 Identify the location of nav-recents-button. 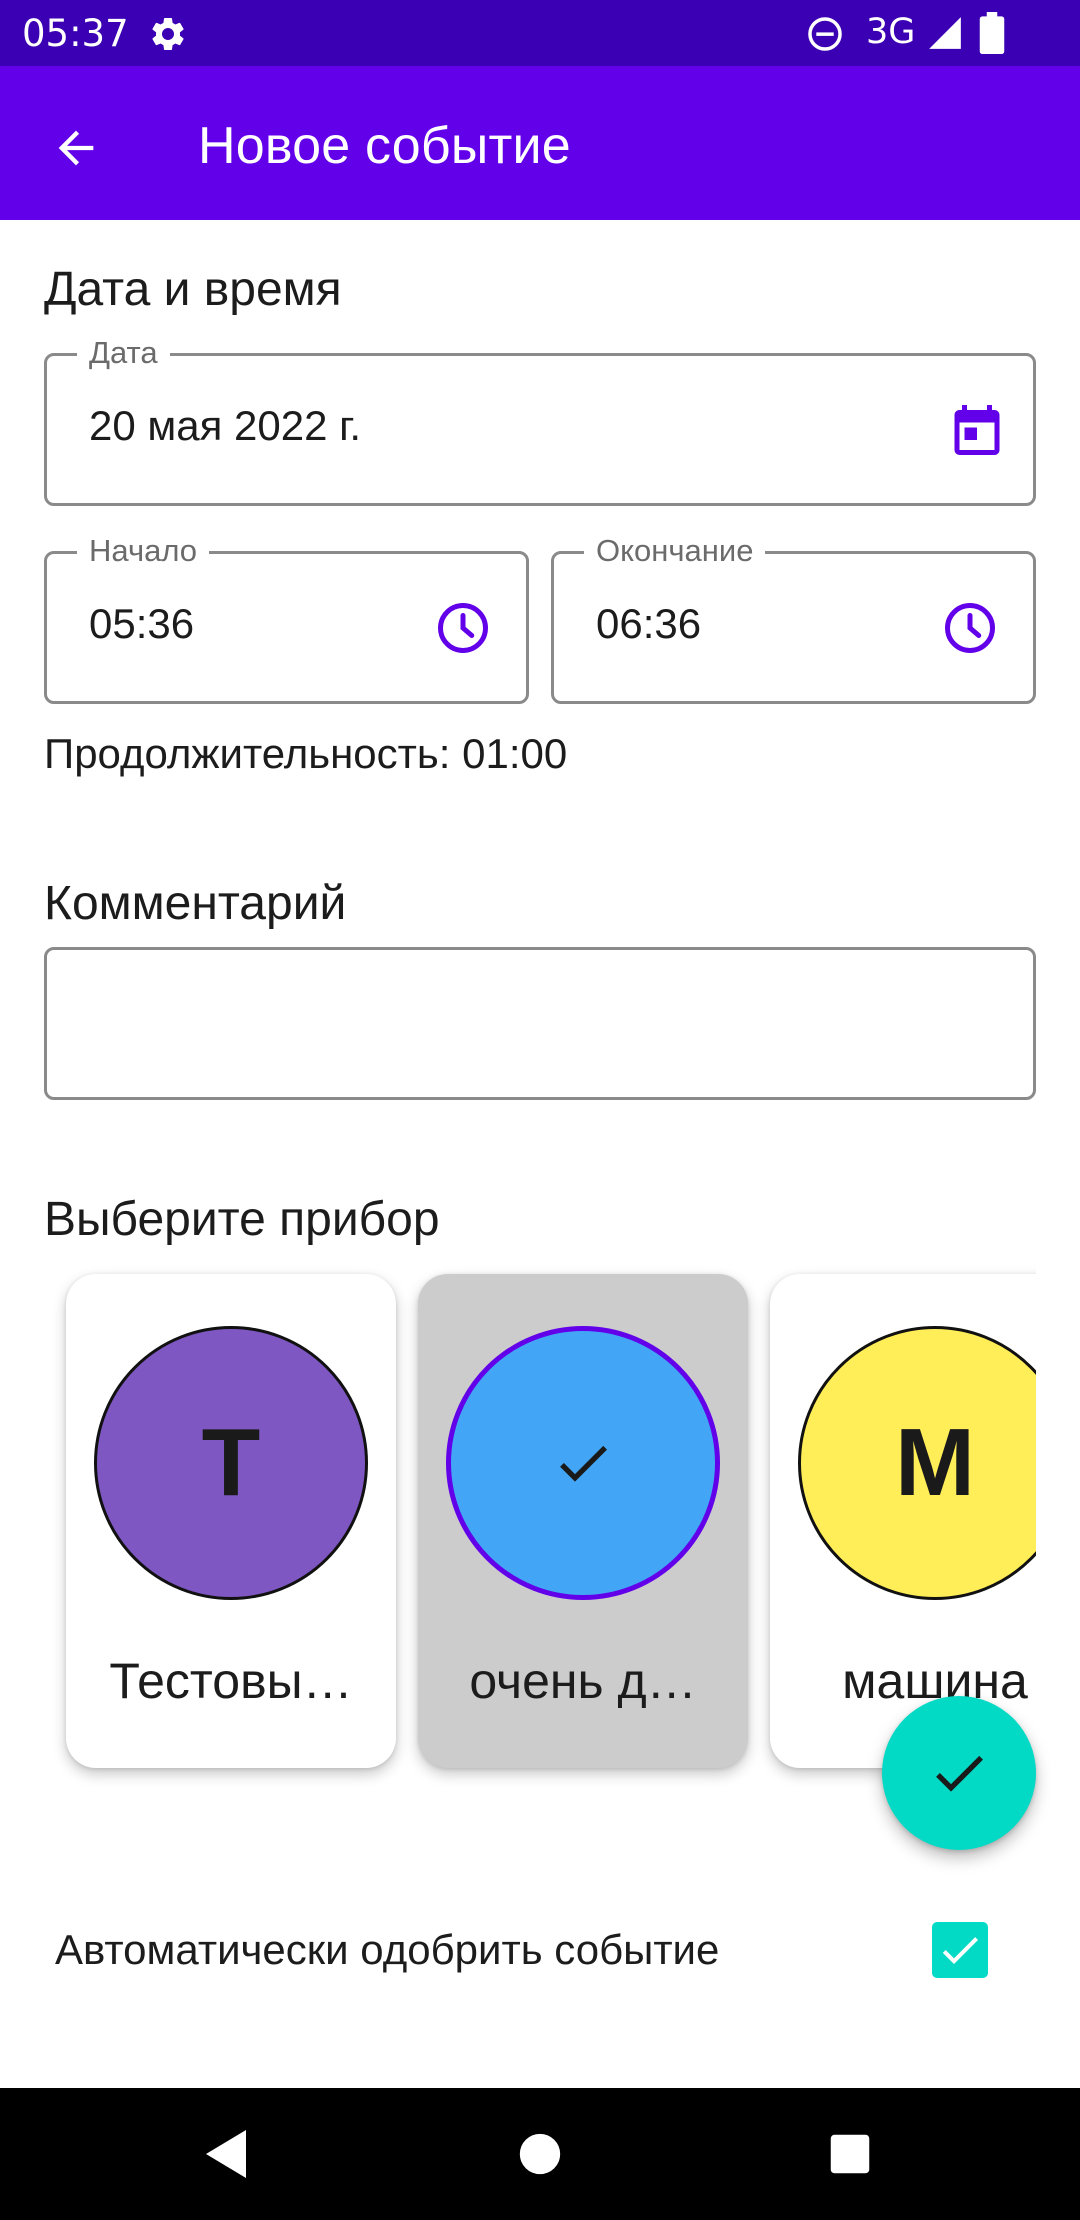
(850, 2154).